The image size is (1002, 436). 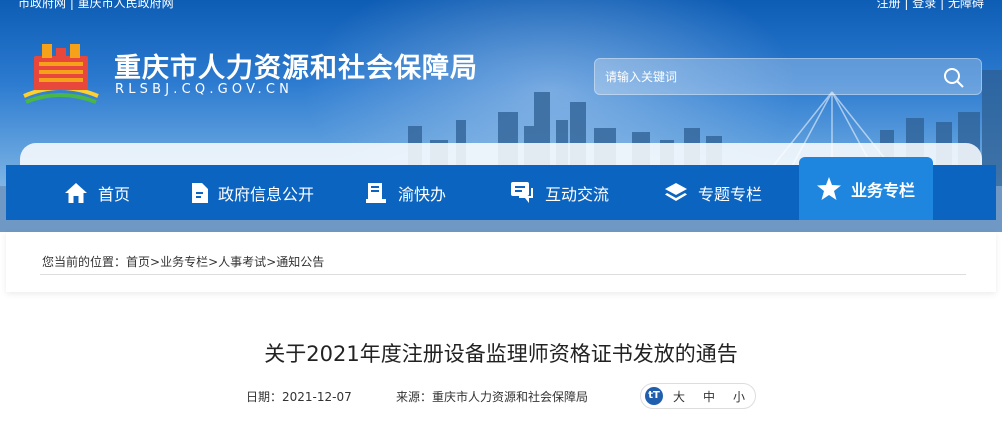 What do you see at coordinates (679, 396) in the screenshot?
I see `font-size-large-button: 大` at bounding box center [679, 396].